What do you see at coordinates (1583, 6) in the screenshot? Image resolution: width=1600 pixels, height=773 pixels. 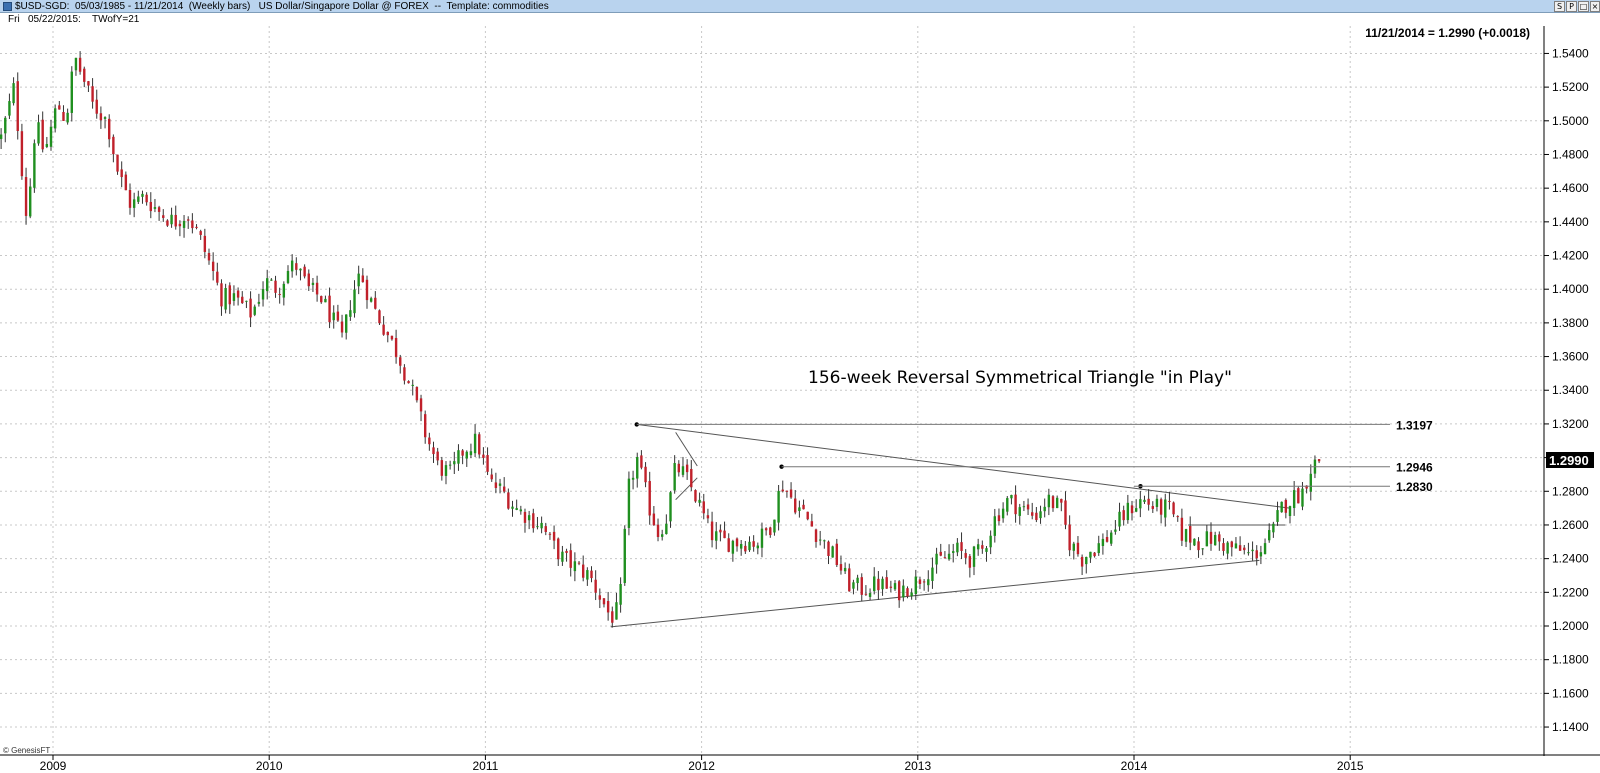 I see `maximize-button: □` at bounding box center [1583, 6].